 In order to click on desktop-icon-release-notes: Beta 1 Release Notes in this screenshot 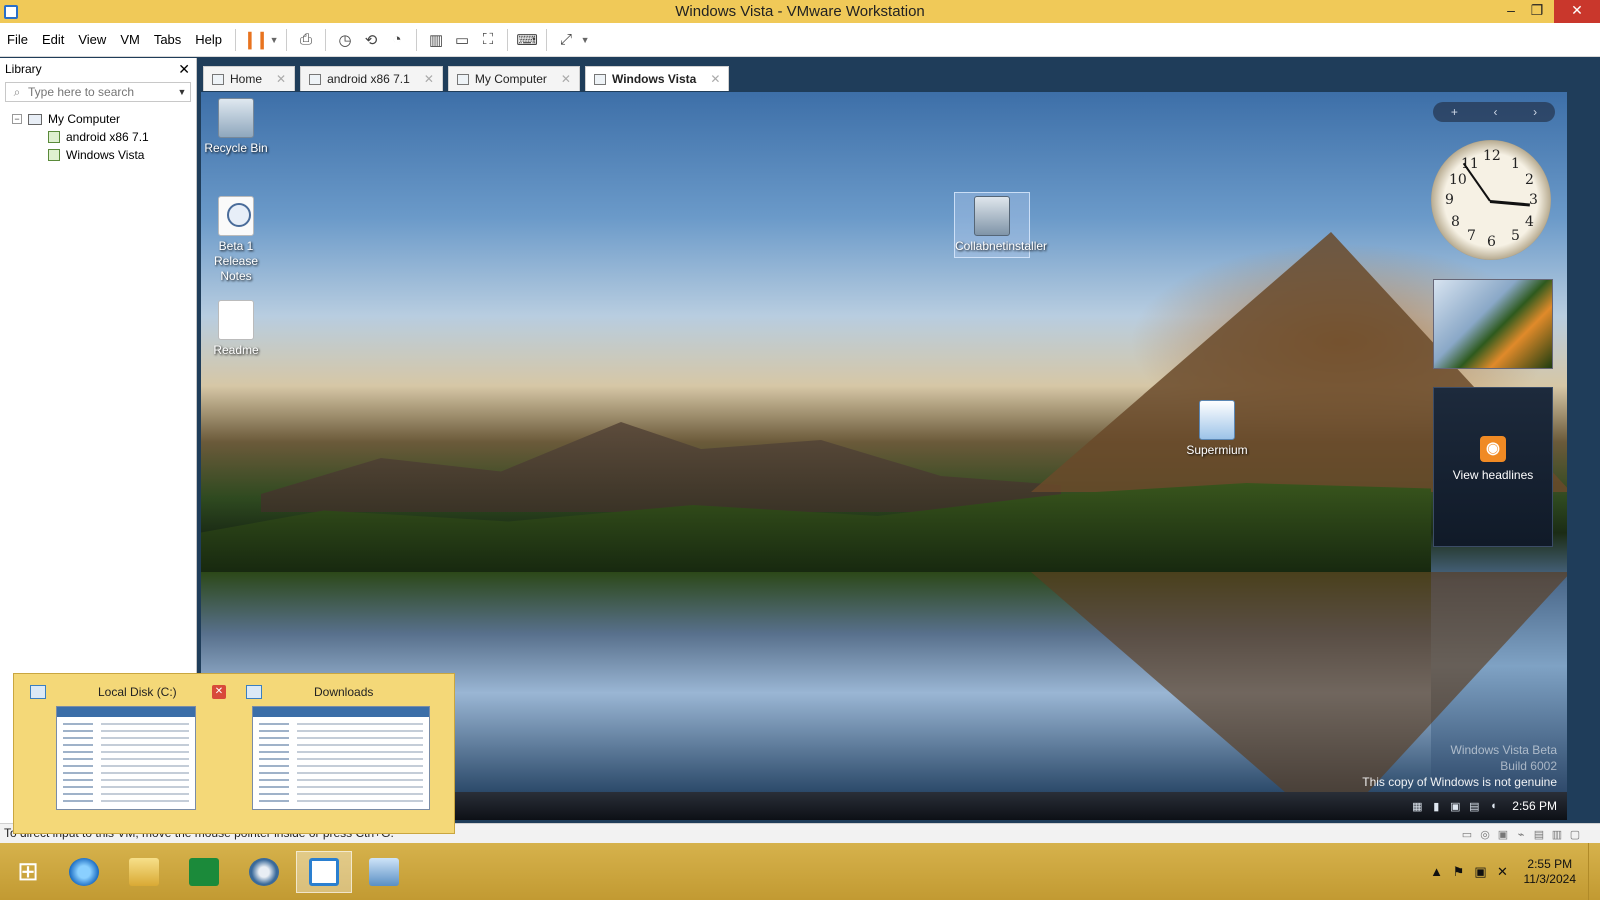, I will do `click(237, 240)`.